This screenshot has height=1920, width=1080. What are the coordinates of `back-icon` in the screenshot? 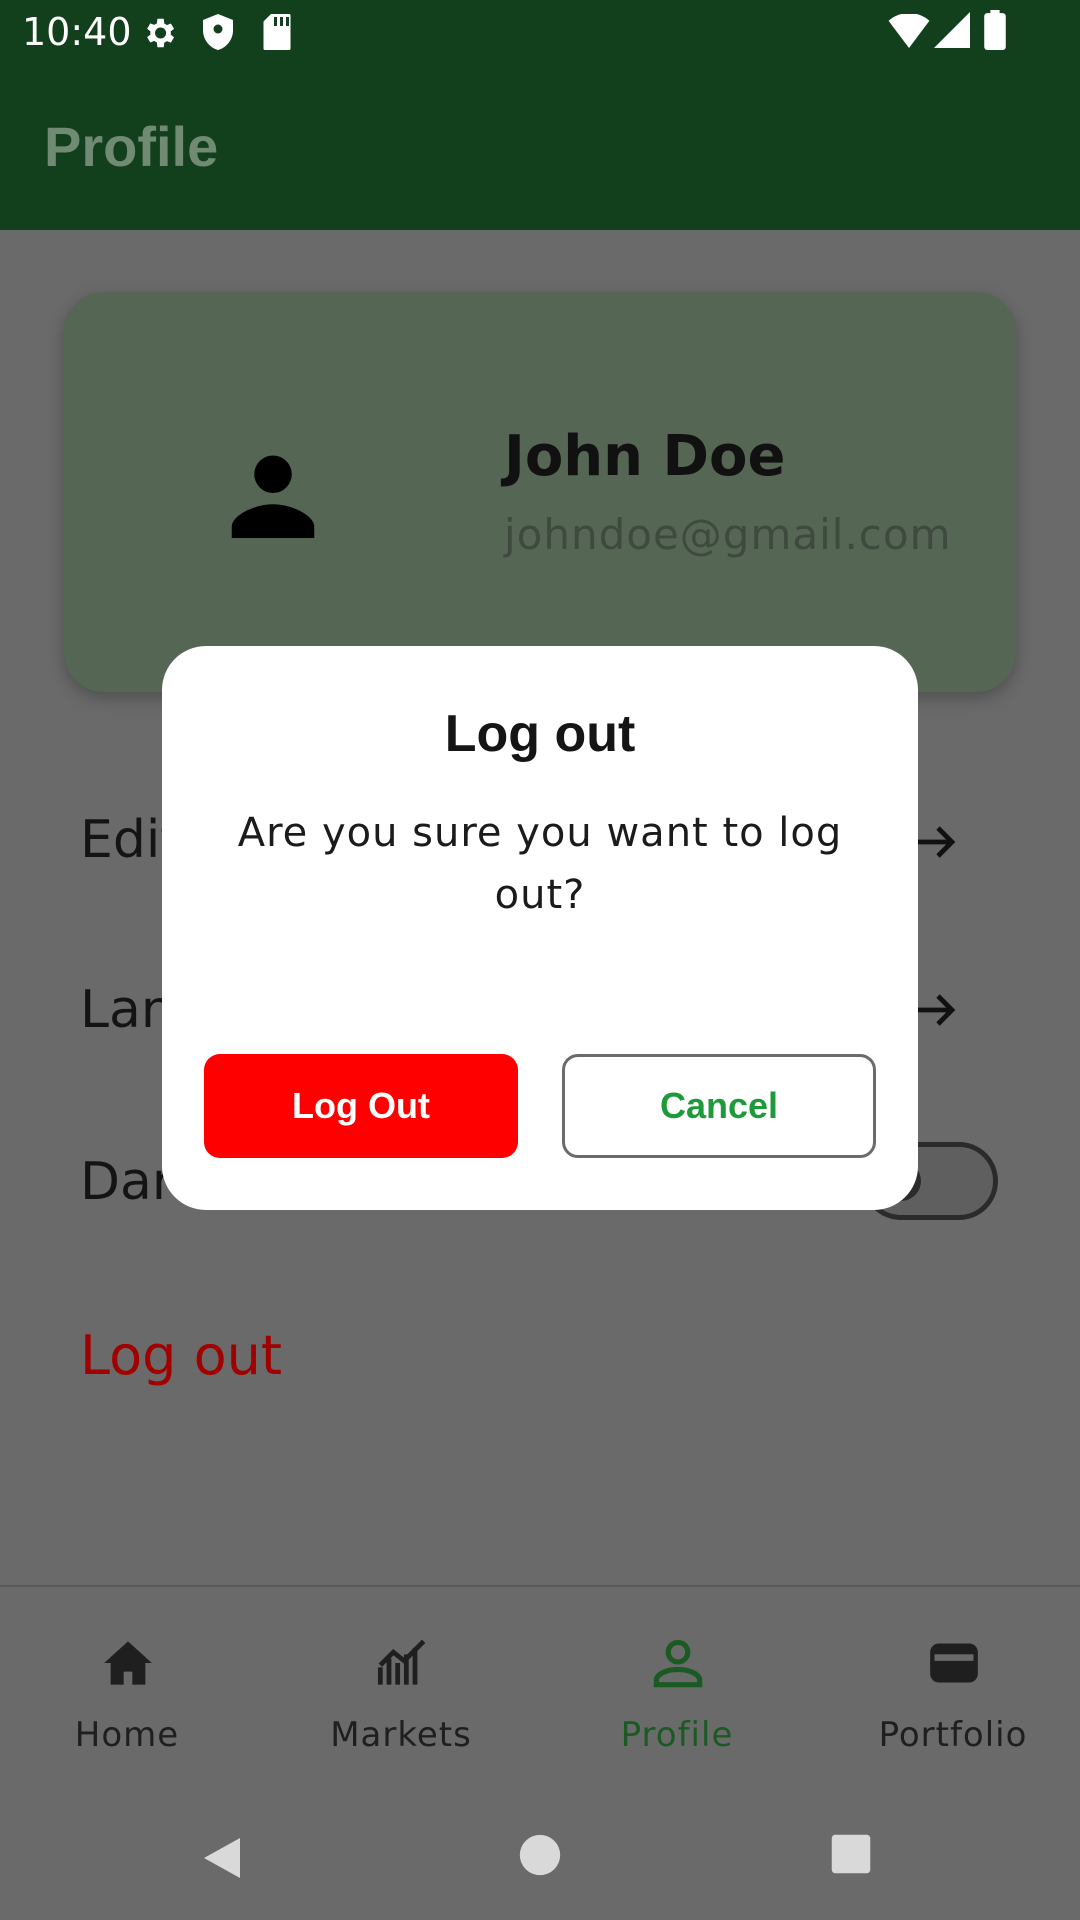 It's located at (224, 1858).